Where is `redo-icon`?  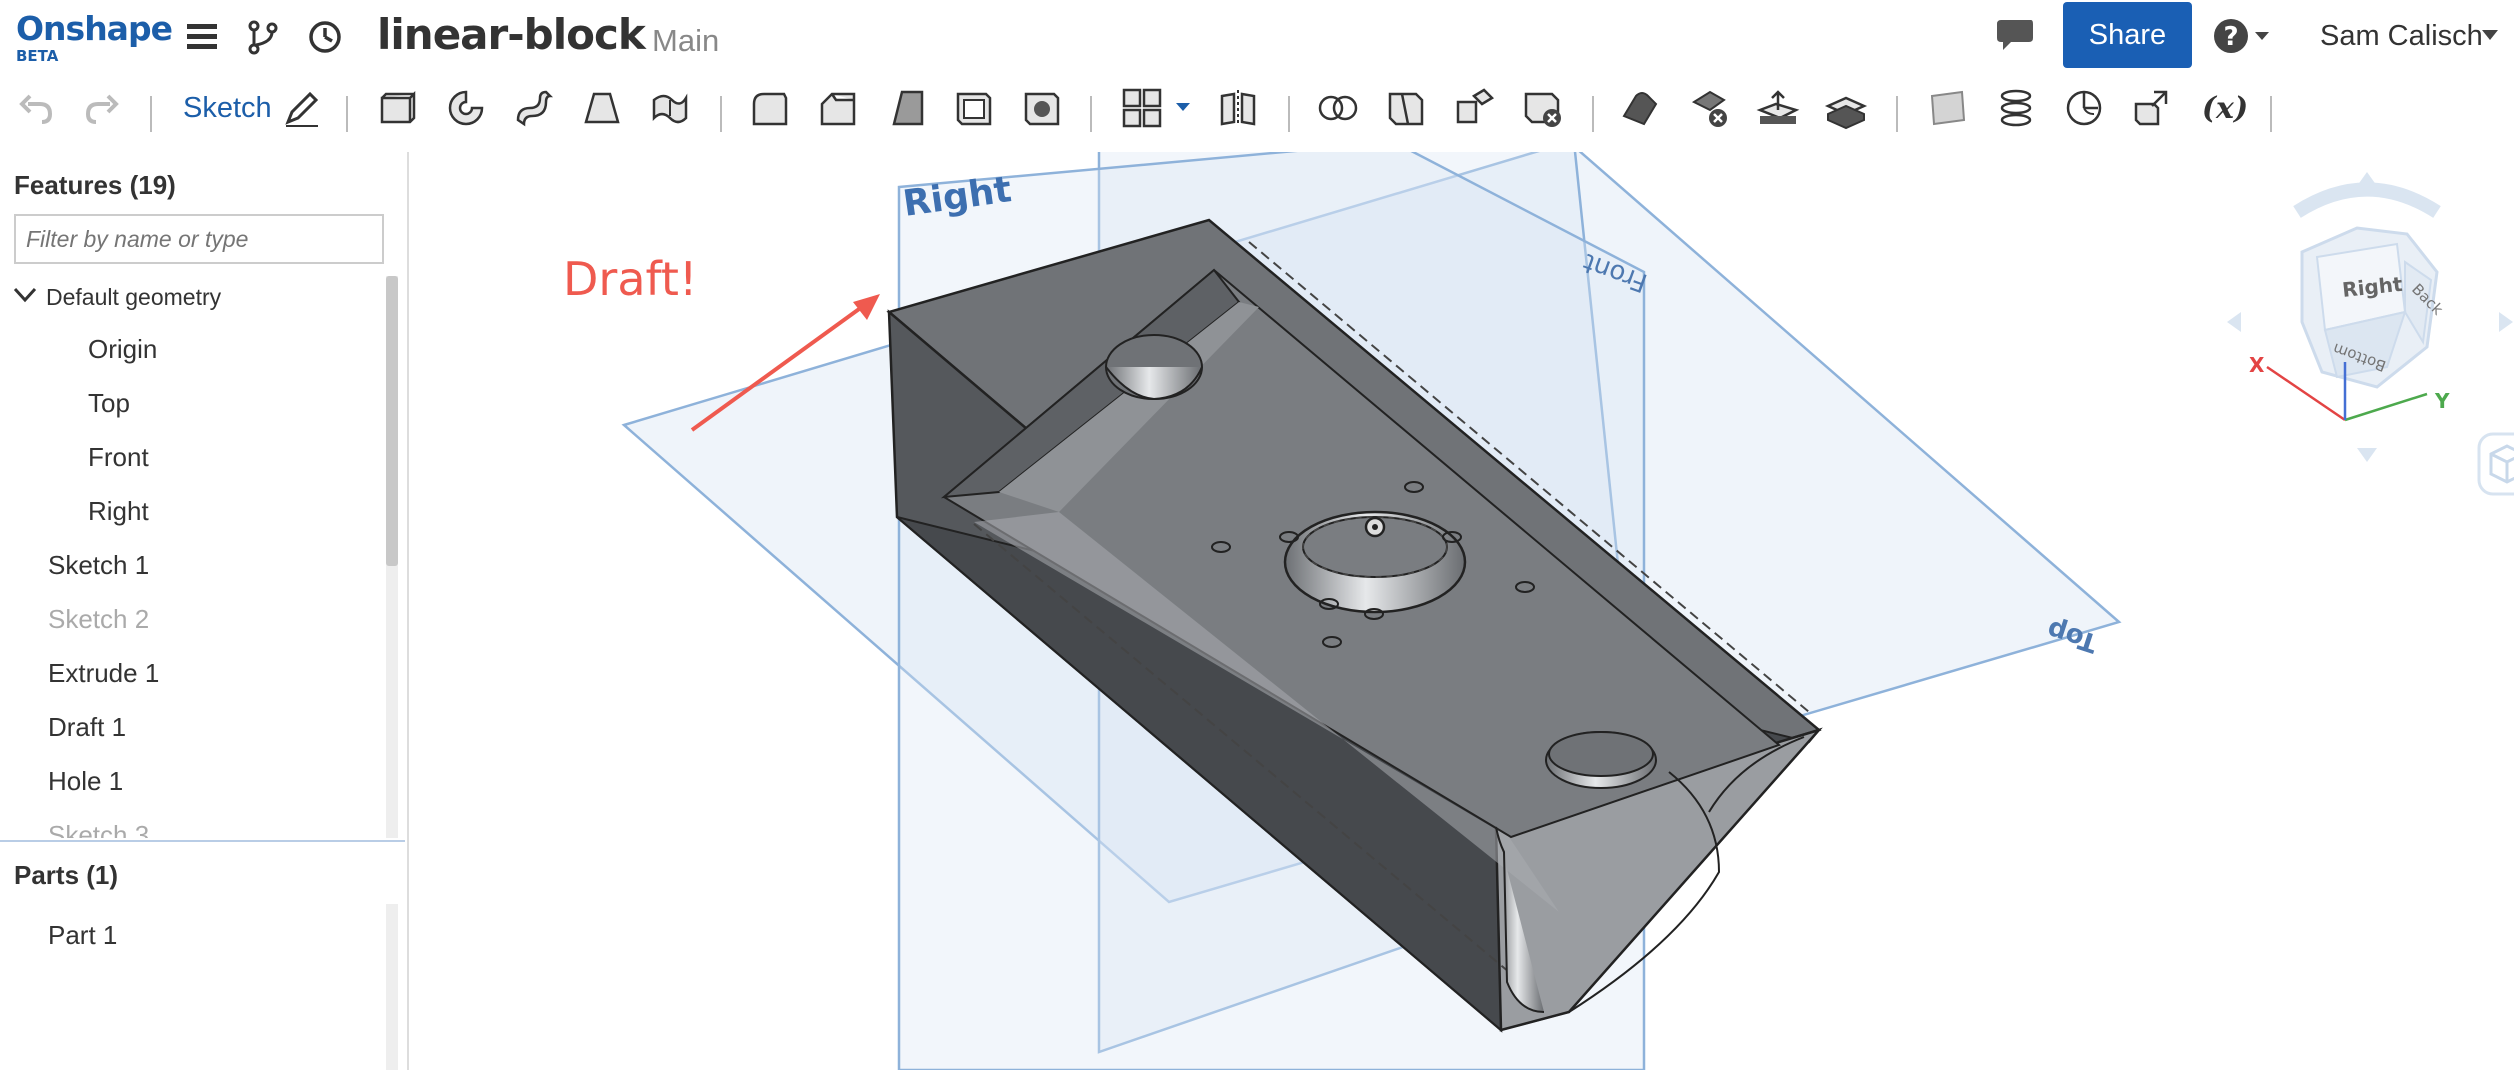 redo-icon is located at coordinates (102, 108).